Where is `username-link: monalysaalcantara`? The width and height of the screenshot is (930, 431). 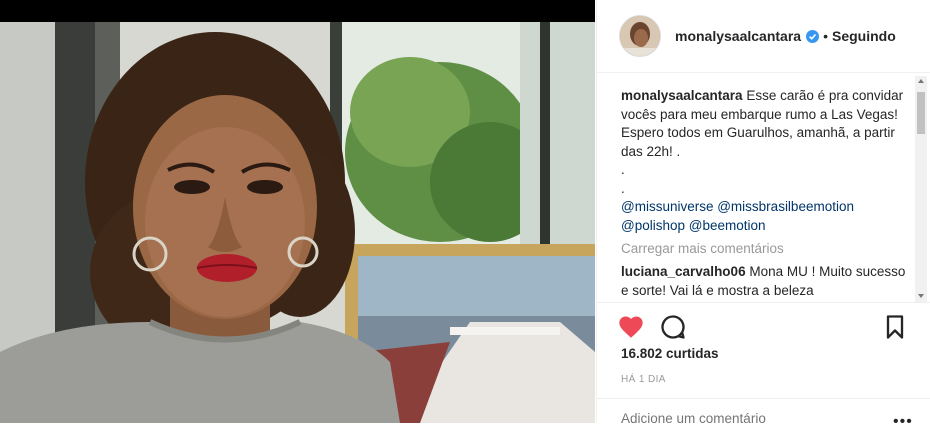 username-link: monalysaalcantara is located at coordinates (738, 36).